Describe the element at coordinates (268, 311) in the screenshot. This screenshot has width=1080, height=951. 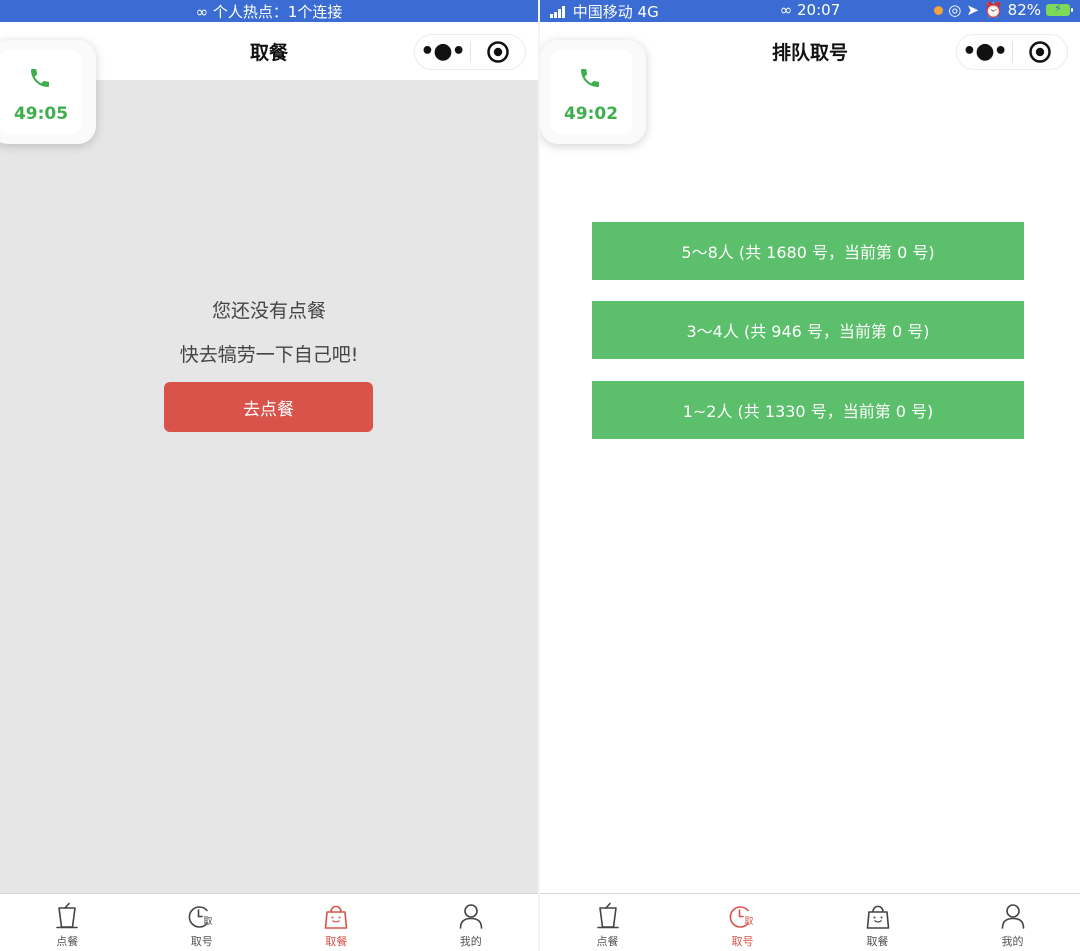
I see `empty-state-title: 您还没有点餐` at that location.